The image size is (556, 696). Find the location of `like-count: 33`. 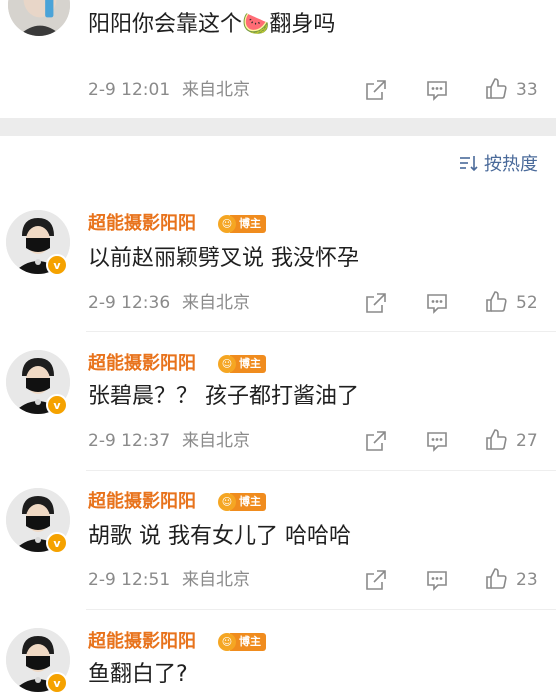

like-count: 33 is located at coordinates (527, 90).